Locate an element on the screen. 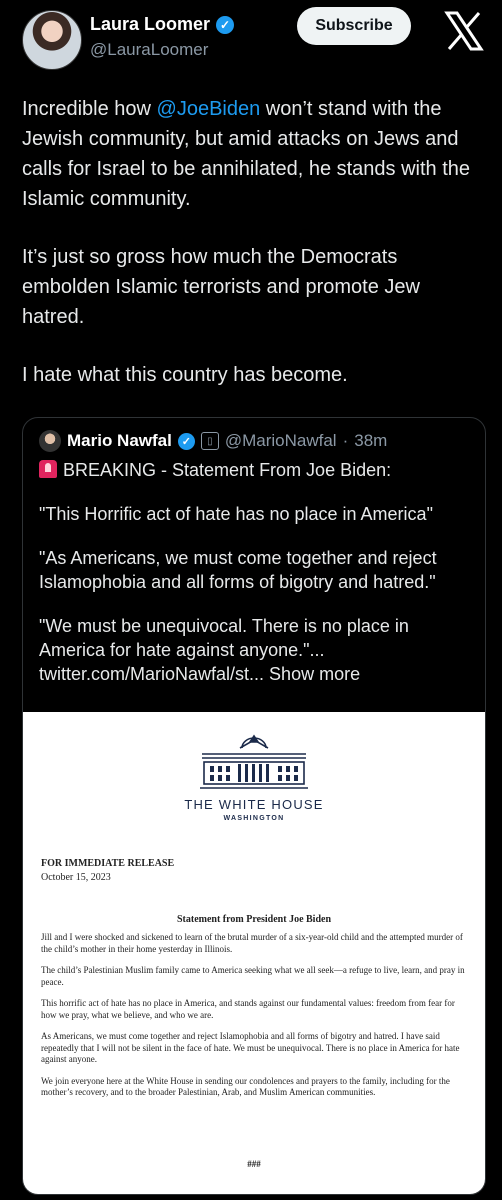 The width and height of the screenshot is (502, 1200). quoted-timestamp: 38m is located at coordinates (370, 441).